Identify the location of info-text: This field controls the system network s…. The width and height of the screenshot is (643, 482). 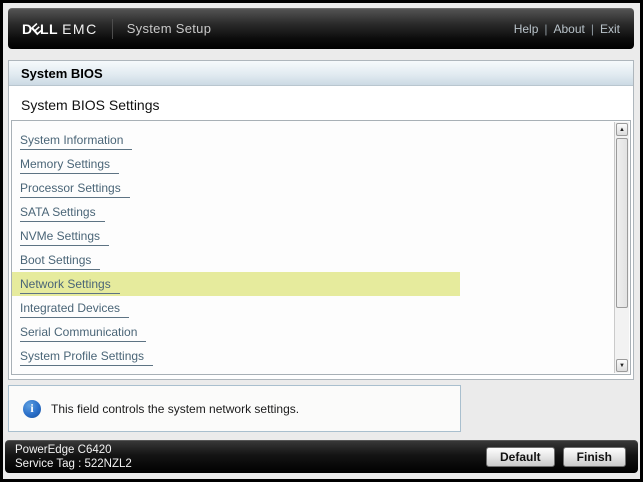
(175, 408).